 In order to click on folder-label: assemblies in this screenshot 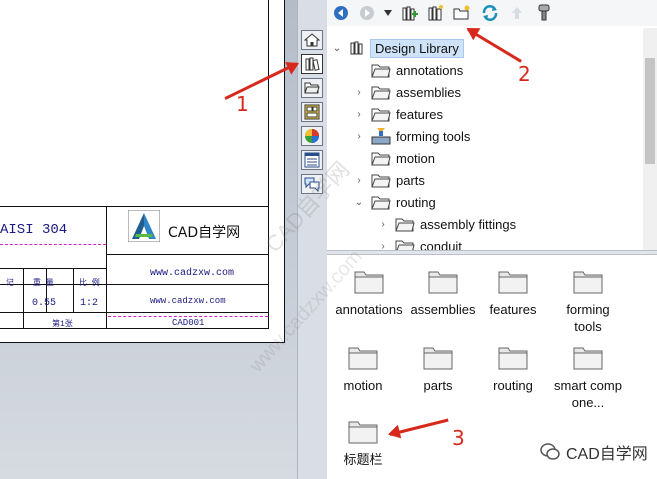, I will do `click(443, 309)`.